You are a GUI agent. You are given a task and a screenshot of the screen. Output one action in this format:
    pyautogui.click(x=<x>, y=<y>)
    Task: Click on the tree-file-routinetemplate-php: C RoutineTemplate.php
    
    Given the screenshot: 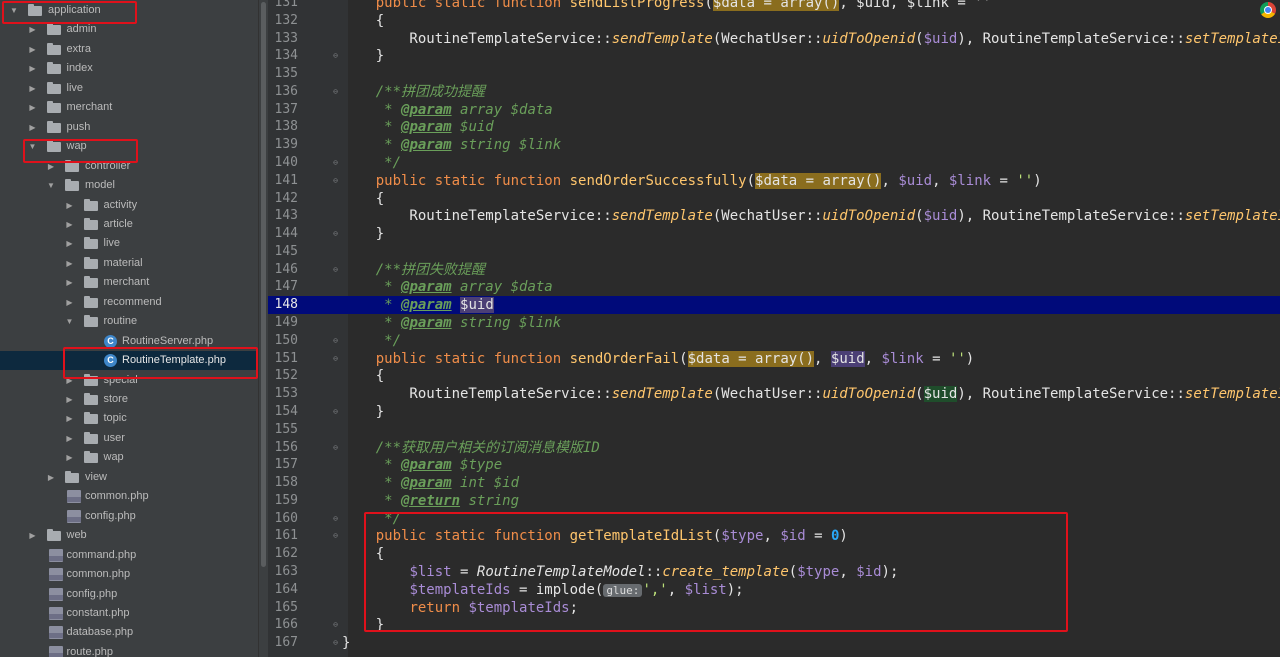 What is the action you would take?
    pyautogui.click(x=129, y=361)
    